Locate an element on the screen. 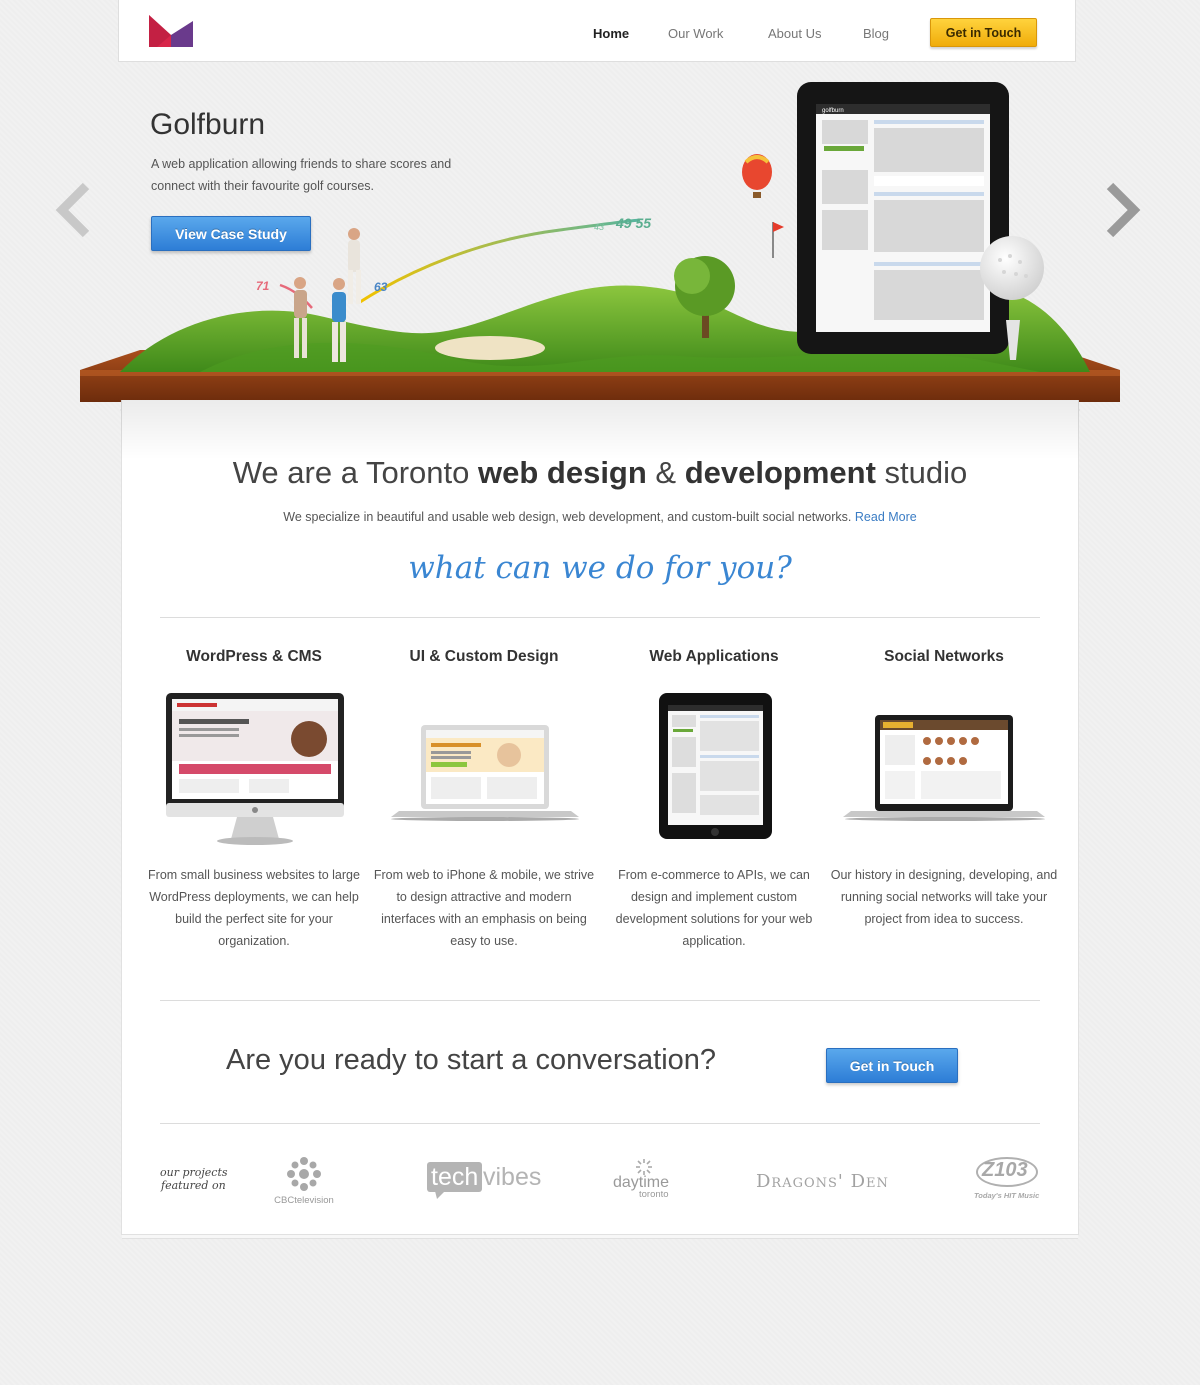 Image resolution: width=1200 pixels, height=1385 pixels. hero-score-63: 63 is located at coordinates (381, 287).